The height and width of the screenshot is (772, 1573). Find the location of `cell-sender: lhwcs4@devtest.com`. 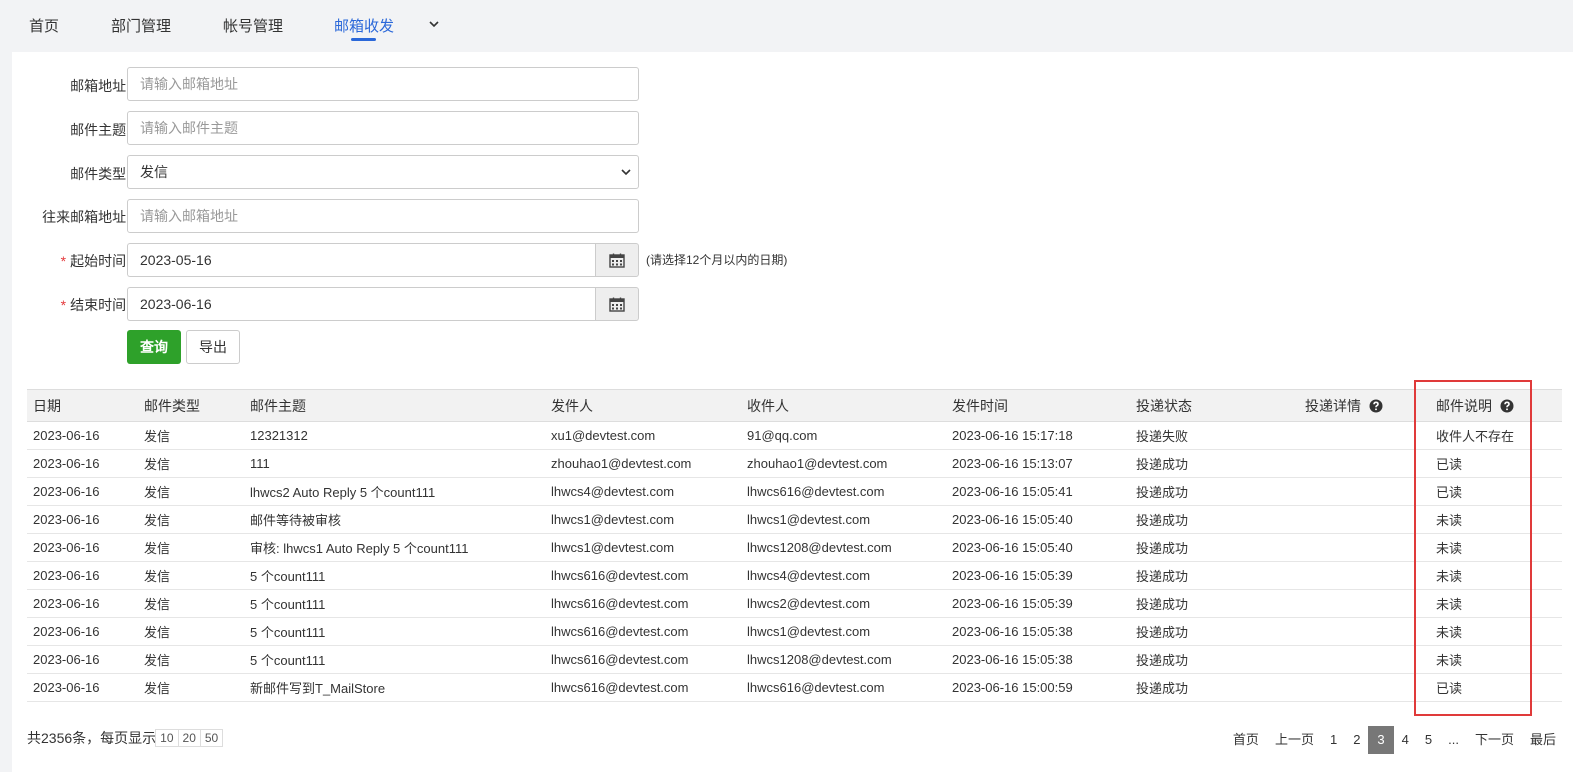

cell-sender: lhwcs4@devtest.com is located at coordinates (643, 491).